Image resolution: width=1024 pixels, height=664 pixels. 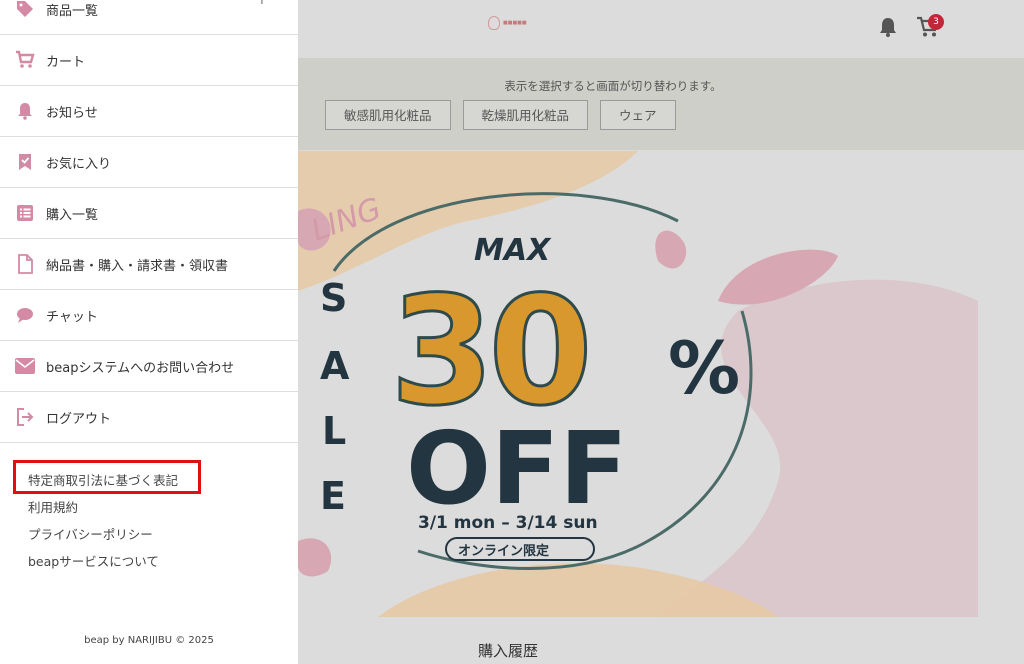 What do you see at coordinates (149, 417) in the screenshot?
I see `menu-item-logout: ログアウト` at bounding box center [149, 417].